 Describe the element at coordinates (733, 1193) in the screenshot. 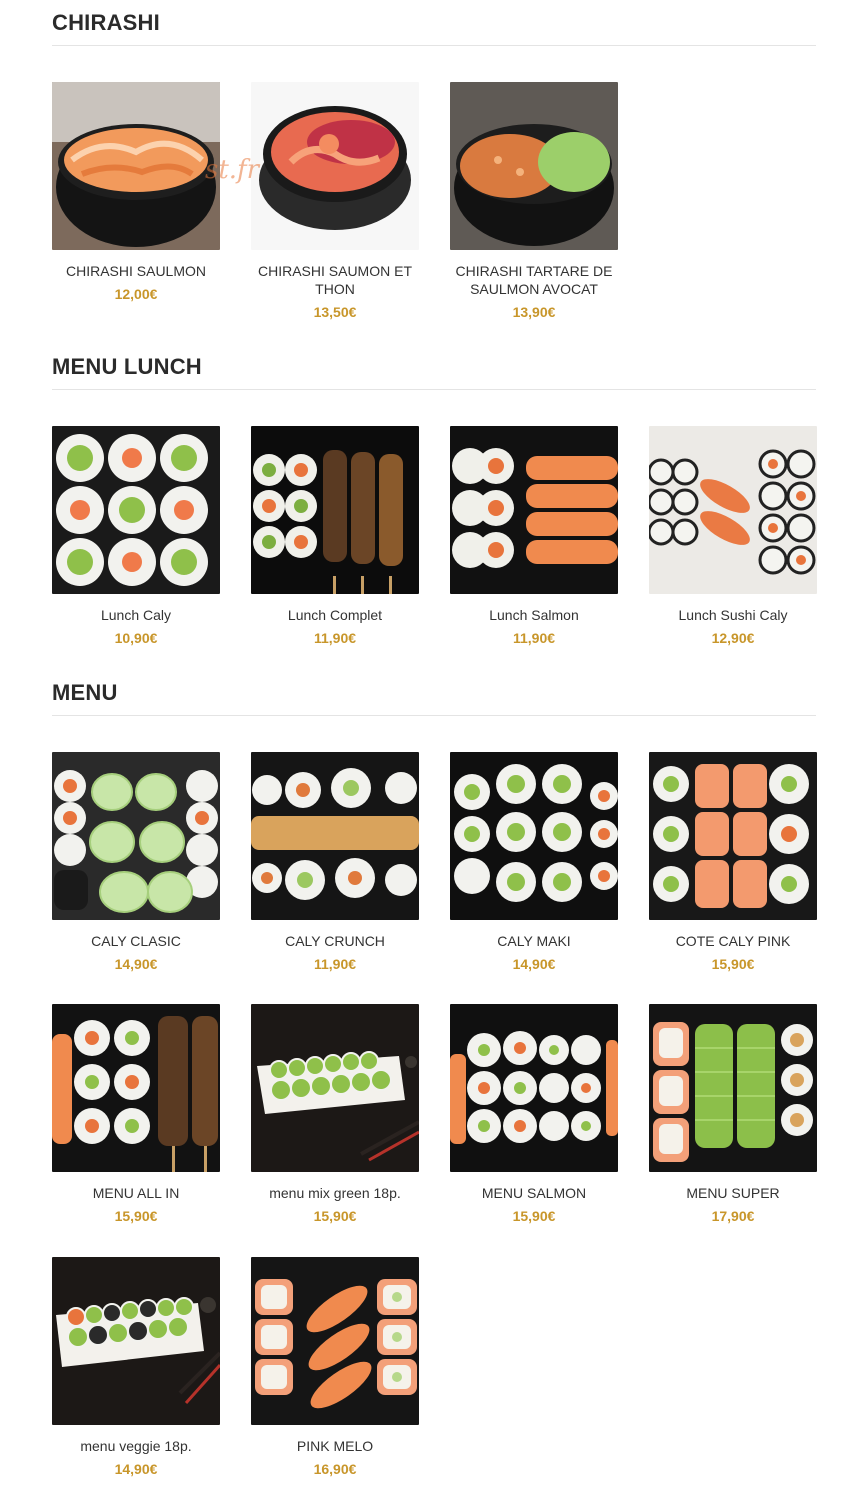

I see `product-name: MENU SUPER` at that location.